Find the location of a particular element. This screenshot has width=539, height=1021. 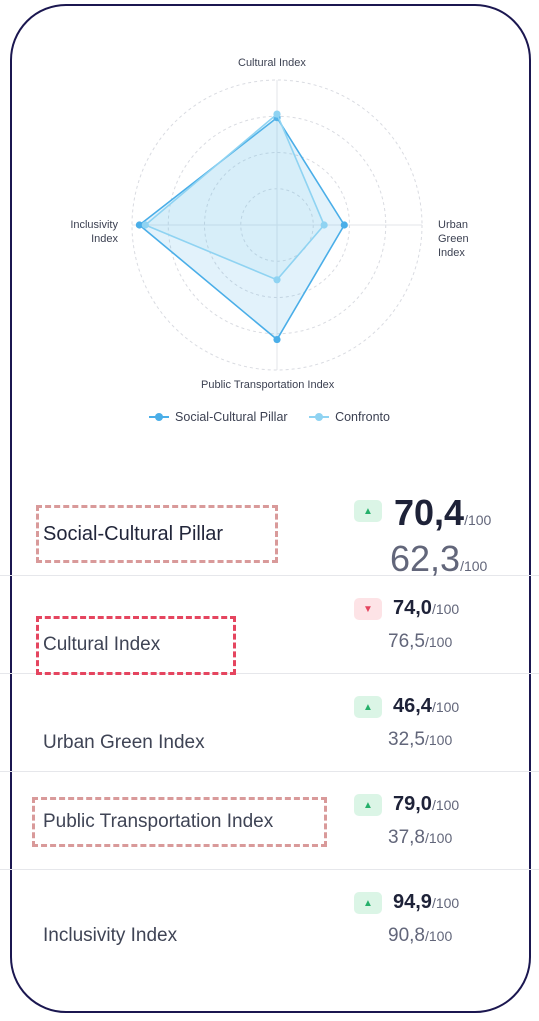

row-value: 46,4/100 is located at coordinates (426, 706).